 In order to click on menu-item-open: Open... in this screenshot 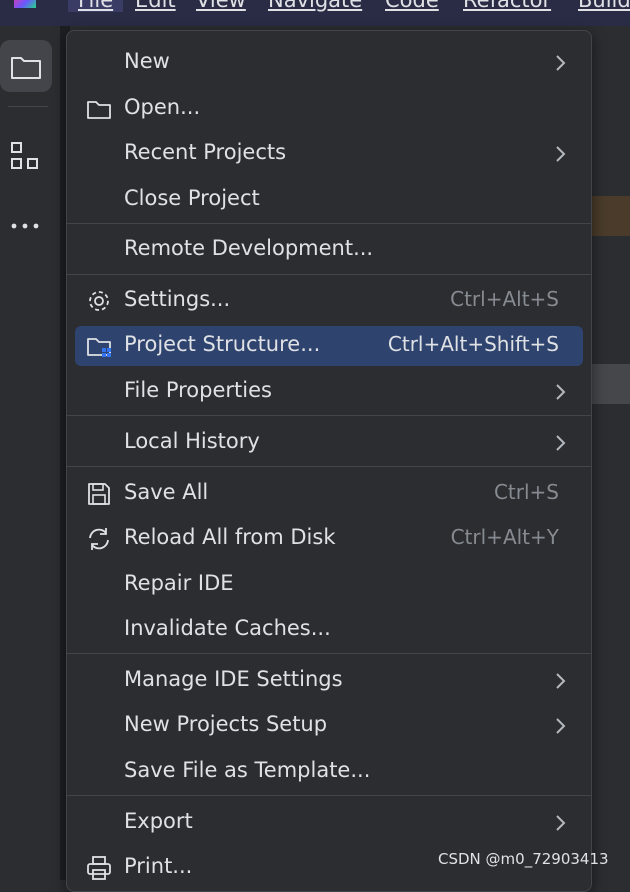, I will do `click(329, 109)`.